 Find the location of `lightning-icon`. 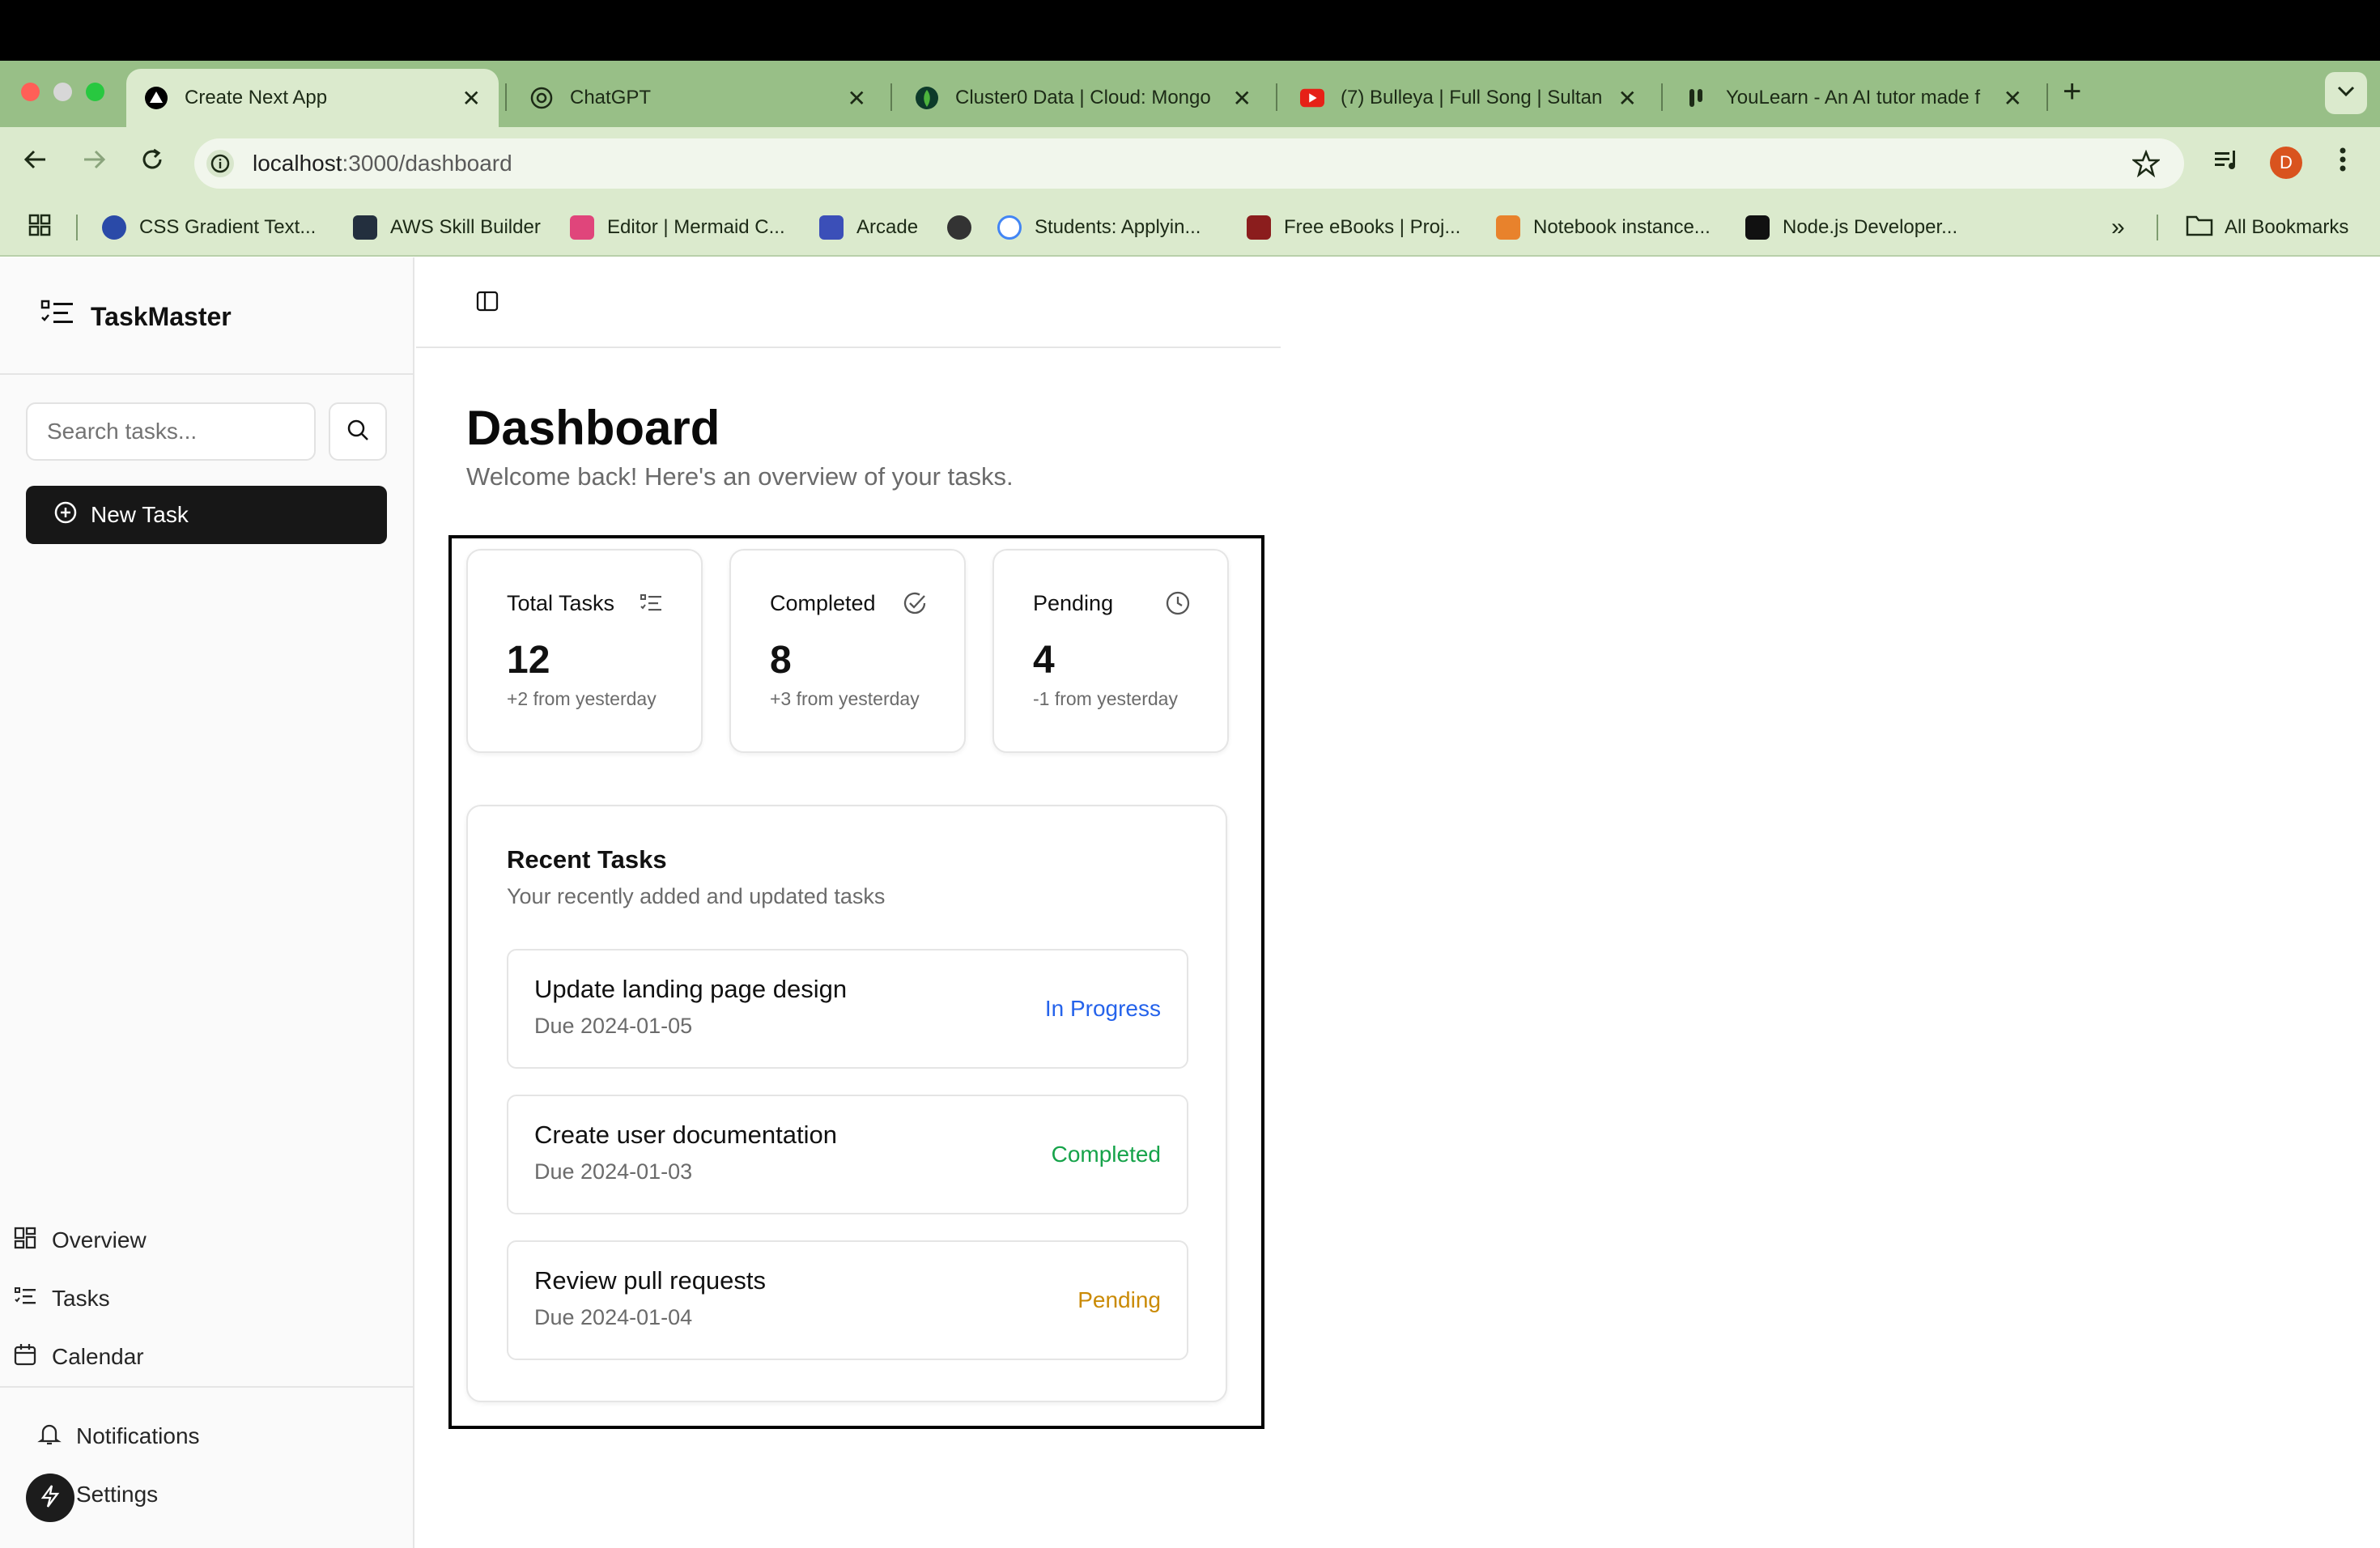

lightning-icon is located at coordinates (50, 1498).